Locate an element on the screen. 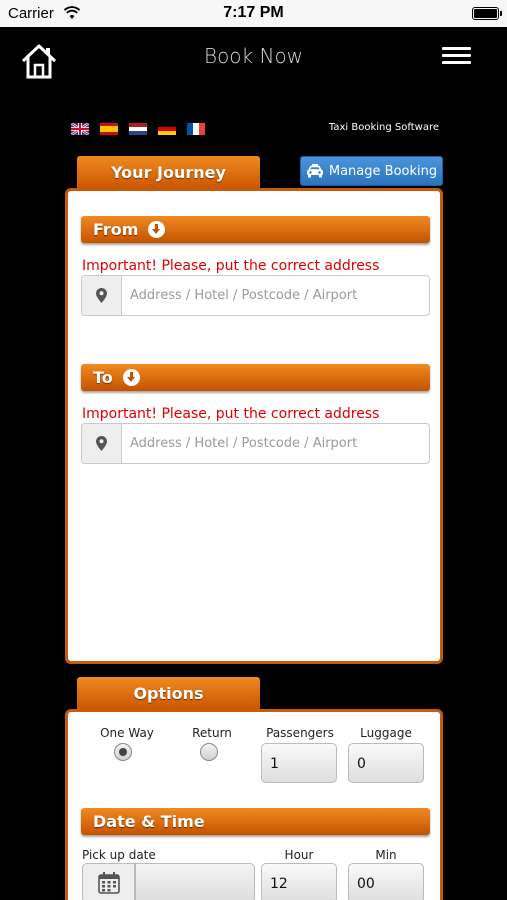 Image resolution: width=507 pixels, height=900 pixels. manage-booking-button: Manage Booking is located at coordinates (371, 171).